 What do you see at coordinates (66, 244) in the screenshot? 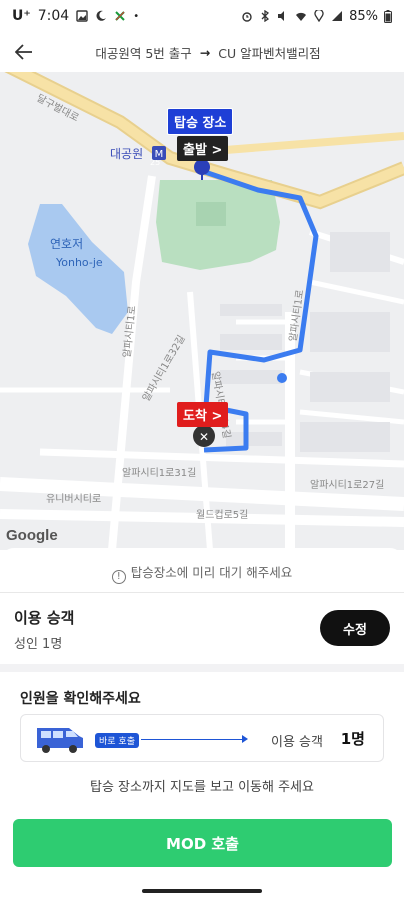
I see `lake-name-ko: 연호저` at bounding box center [66, 244].